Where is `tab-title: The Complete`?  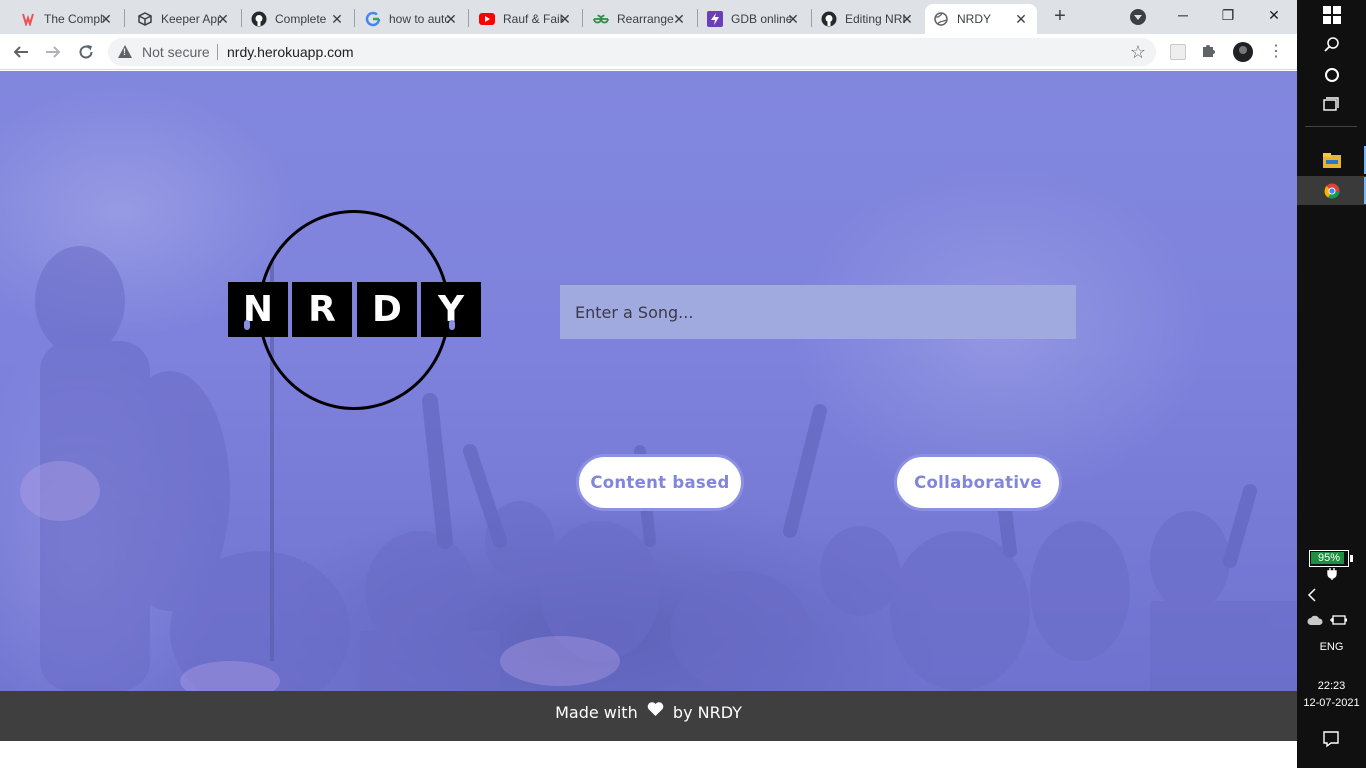 tab-title: The Complete is located at coordinates (74, 19).